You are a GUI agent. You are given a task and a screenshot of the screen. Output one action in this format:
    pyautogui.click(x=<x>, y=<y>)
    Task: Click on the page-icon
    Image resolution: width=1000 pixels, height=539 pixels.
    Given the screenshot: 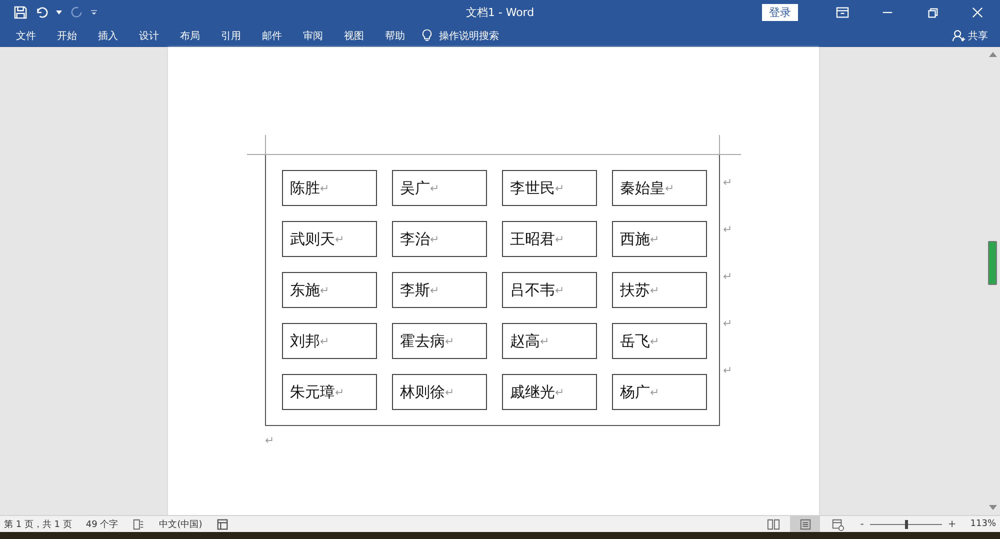 What is the action you would take?
    pyautogui.click(x=805, y=524)
    